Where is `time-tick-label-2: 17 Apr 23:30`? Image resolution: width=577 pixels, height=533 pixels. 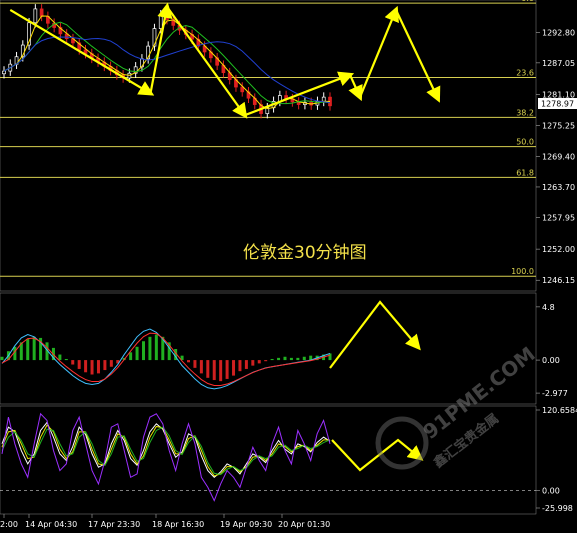
time-tick-label-2: 17 Apr 23:30 is located at coordinates (114, 524).